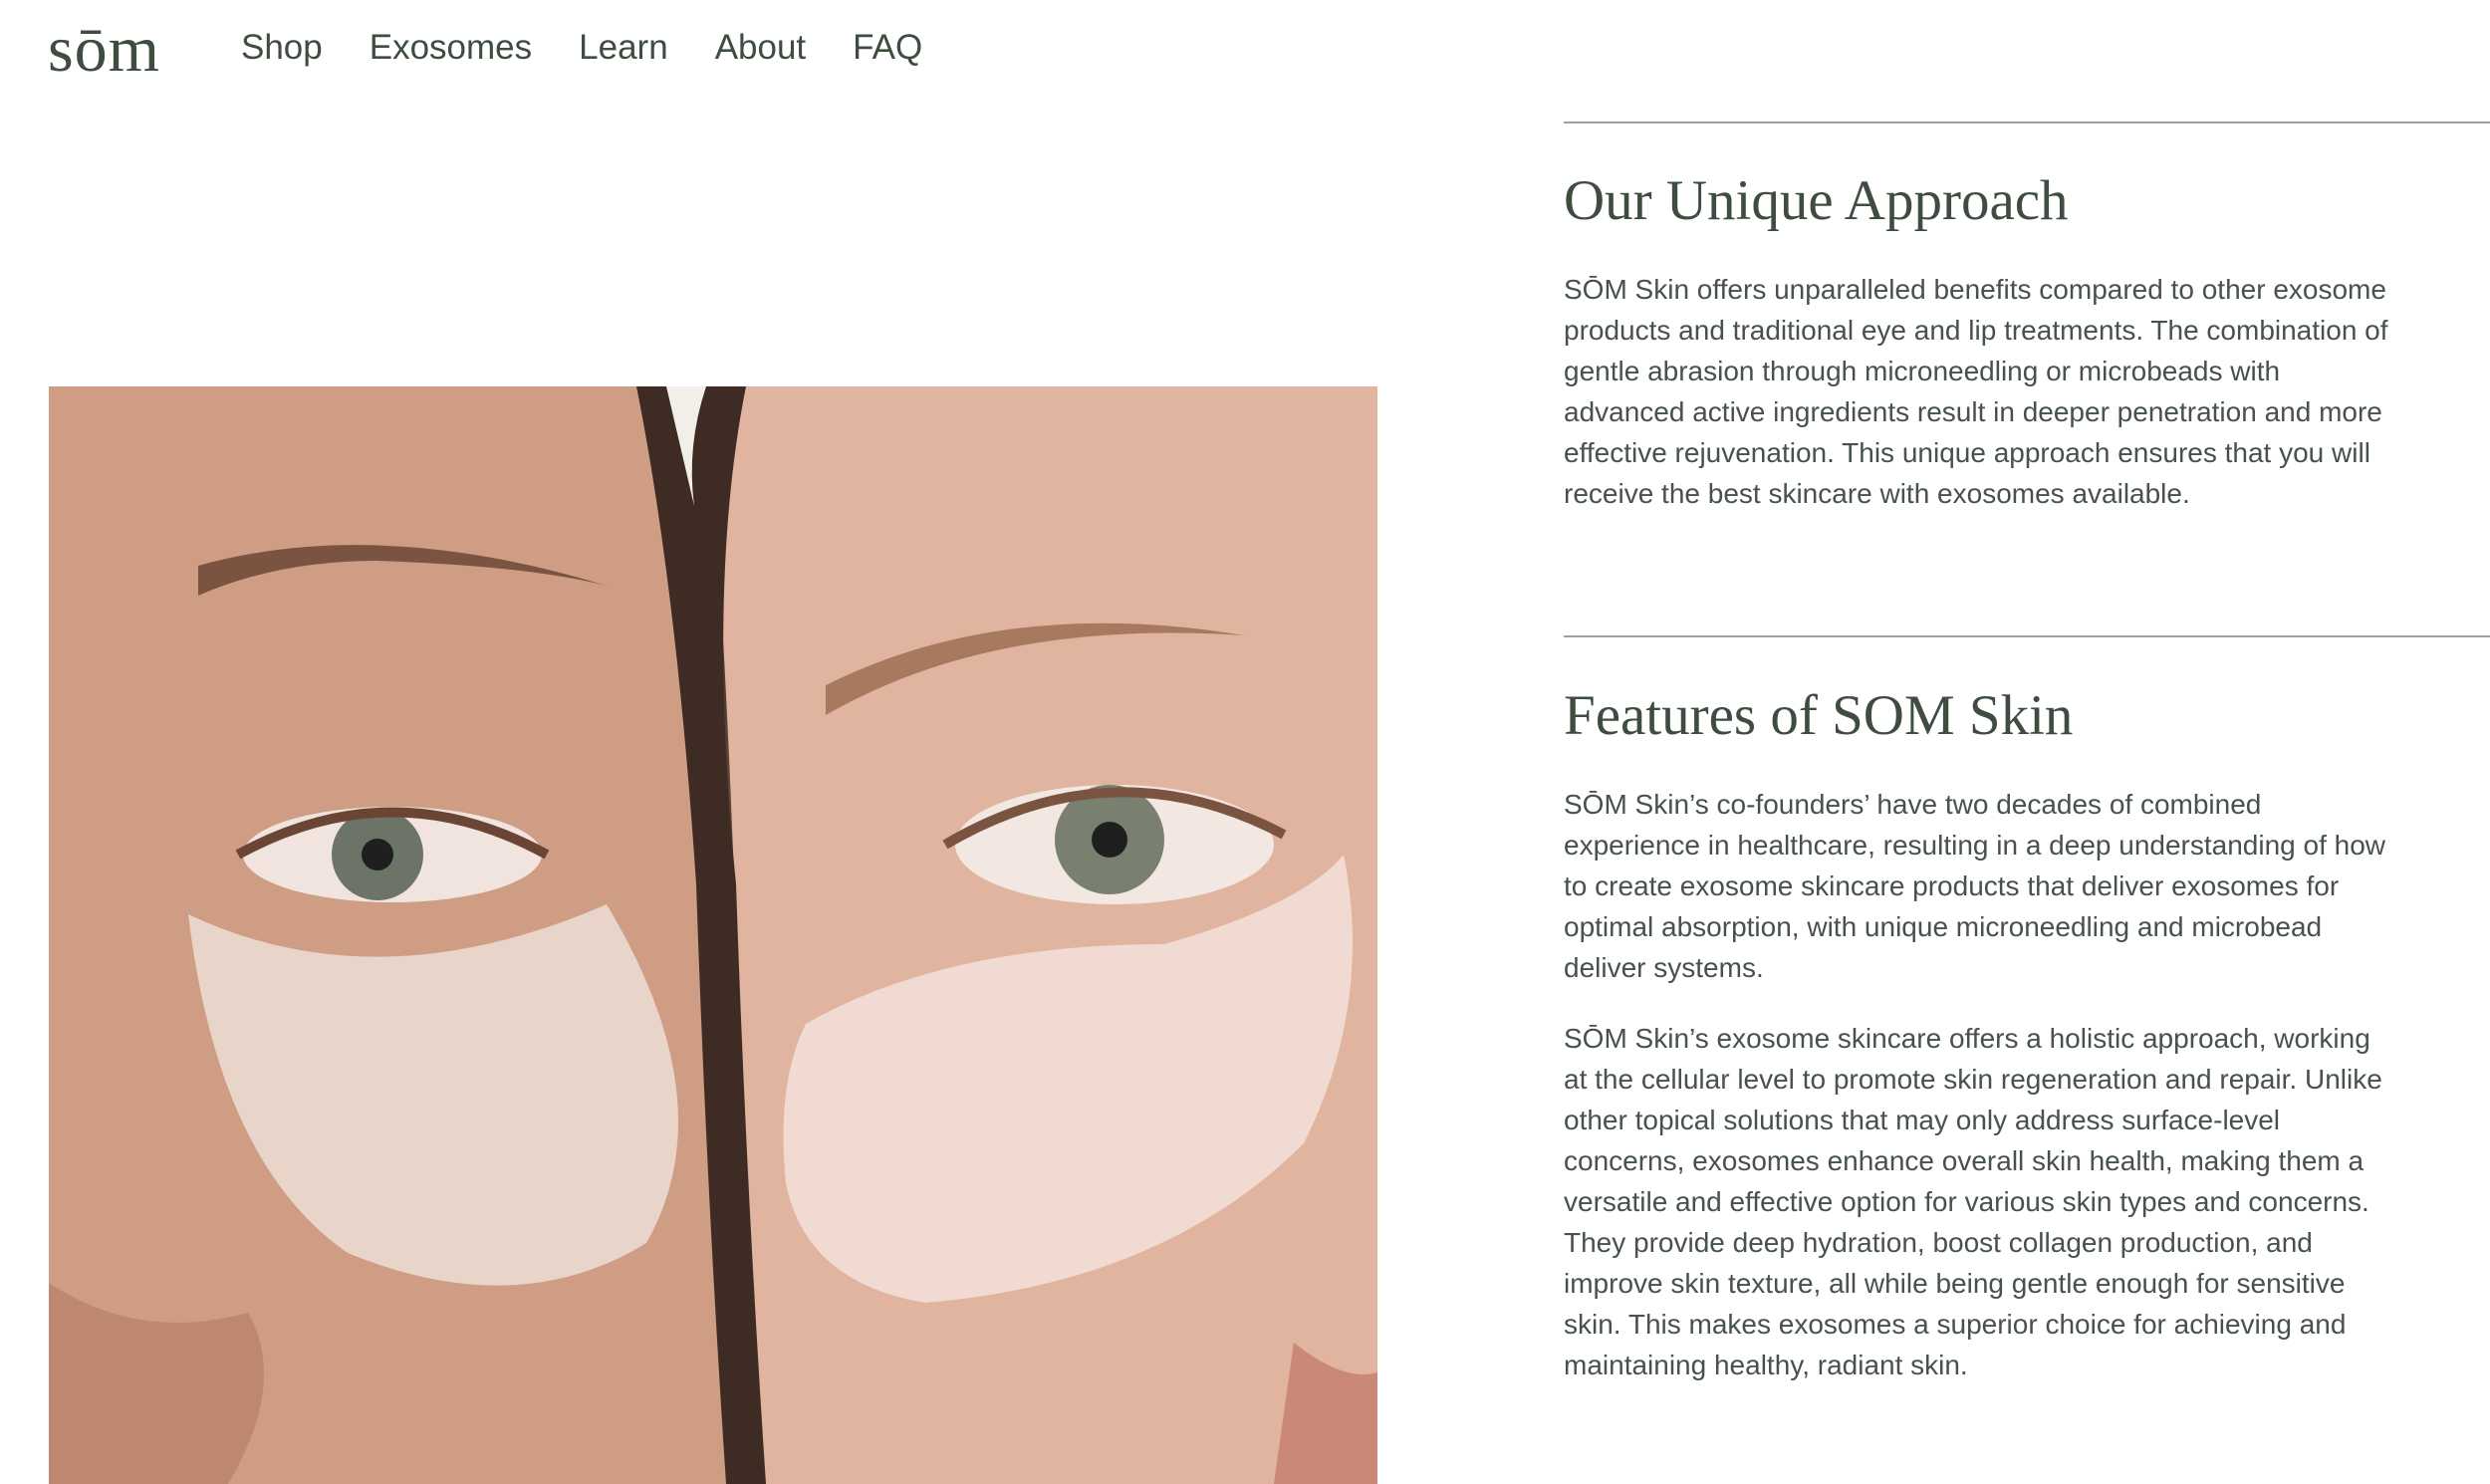 This screenshot has height=1484, width=2490. What do you see at coordinates (104, 50) in the screenshot?
I see `brand-logo: sōm` at bounding box center [104, 50].